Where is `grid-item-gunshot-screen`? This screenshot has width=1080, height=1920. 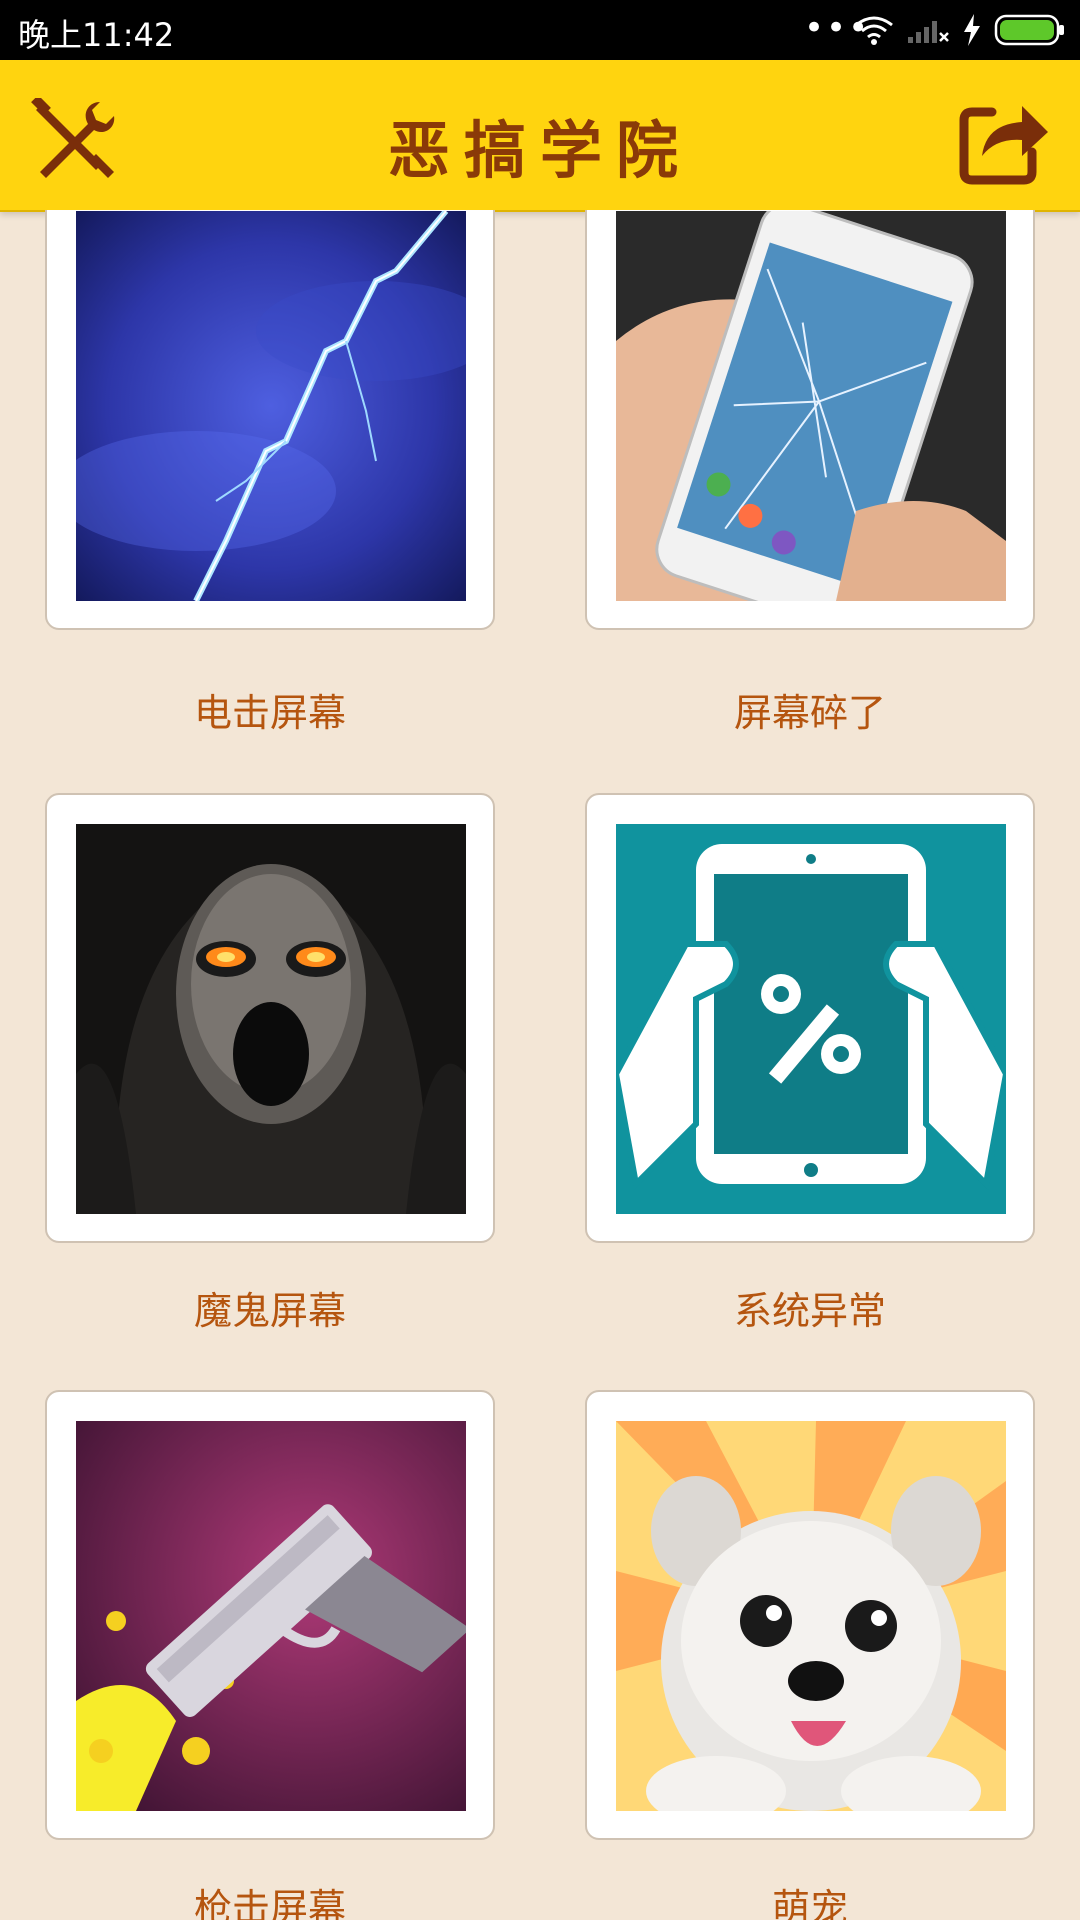 grid-item-gunshot-screen is located at coordinates (270, 1615).